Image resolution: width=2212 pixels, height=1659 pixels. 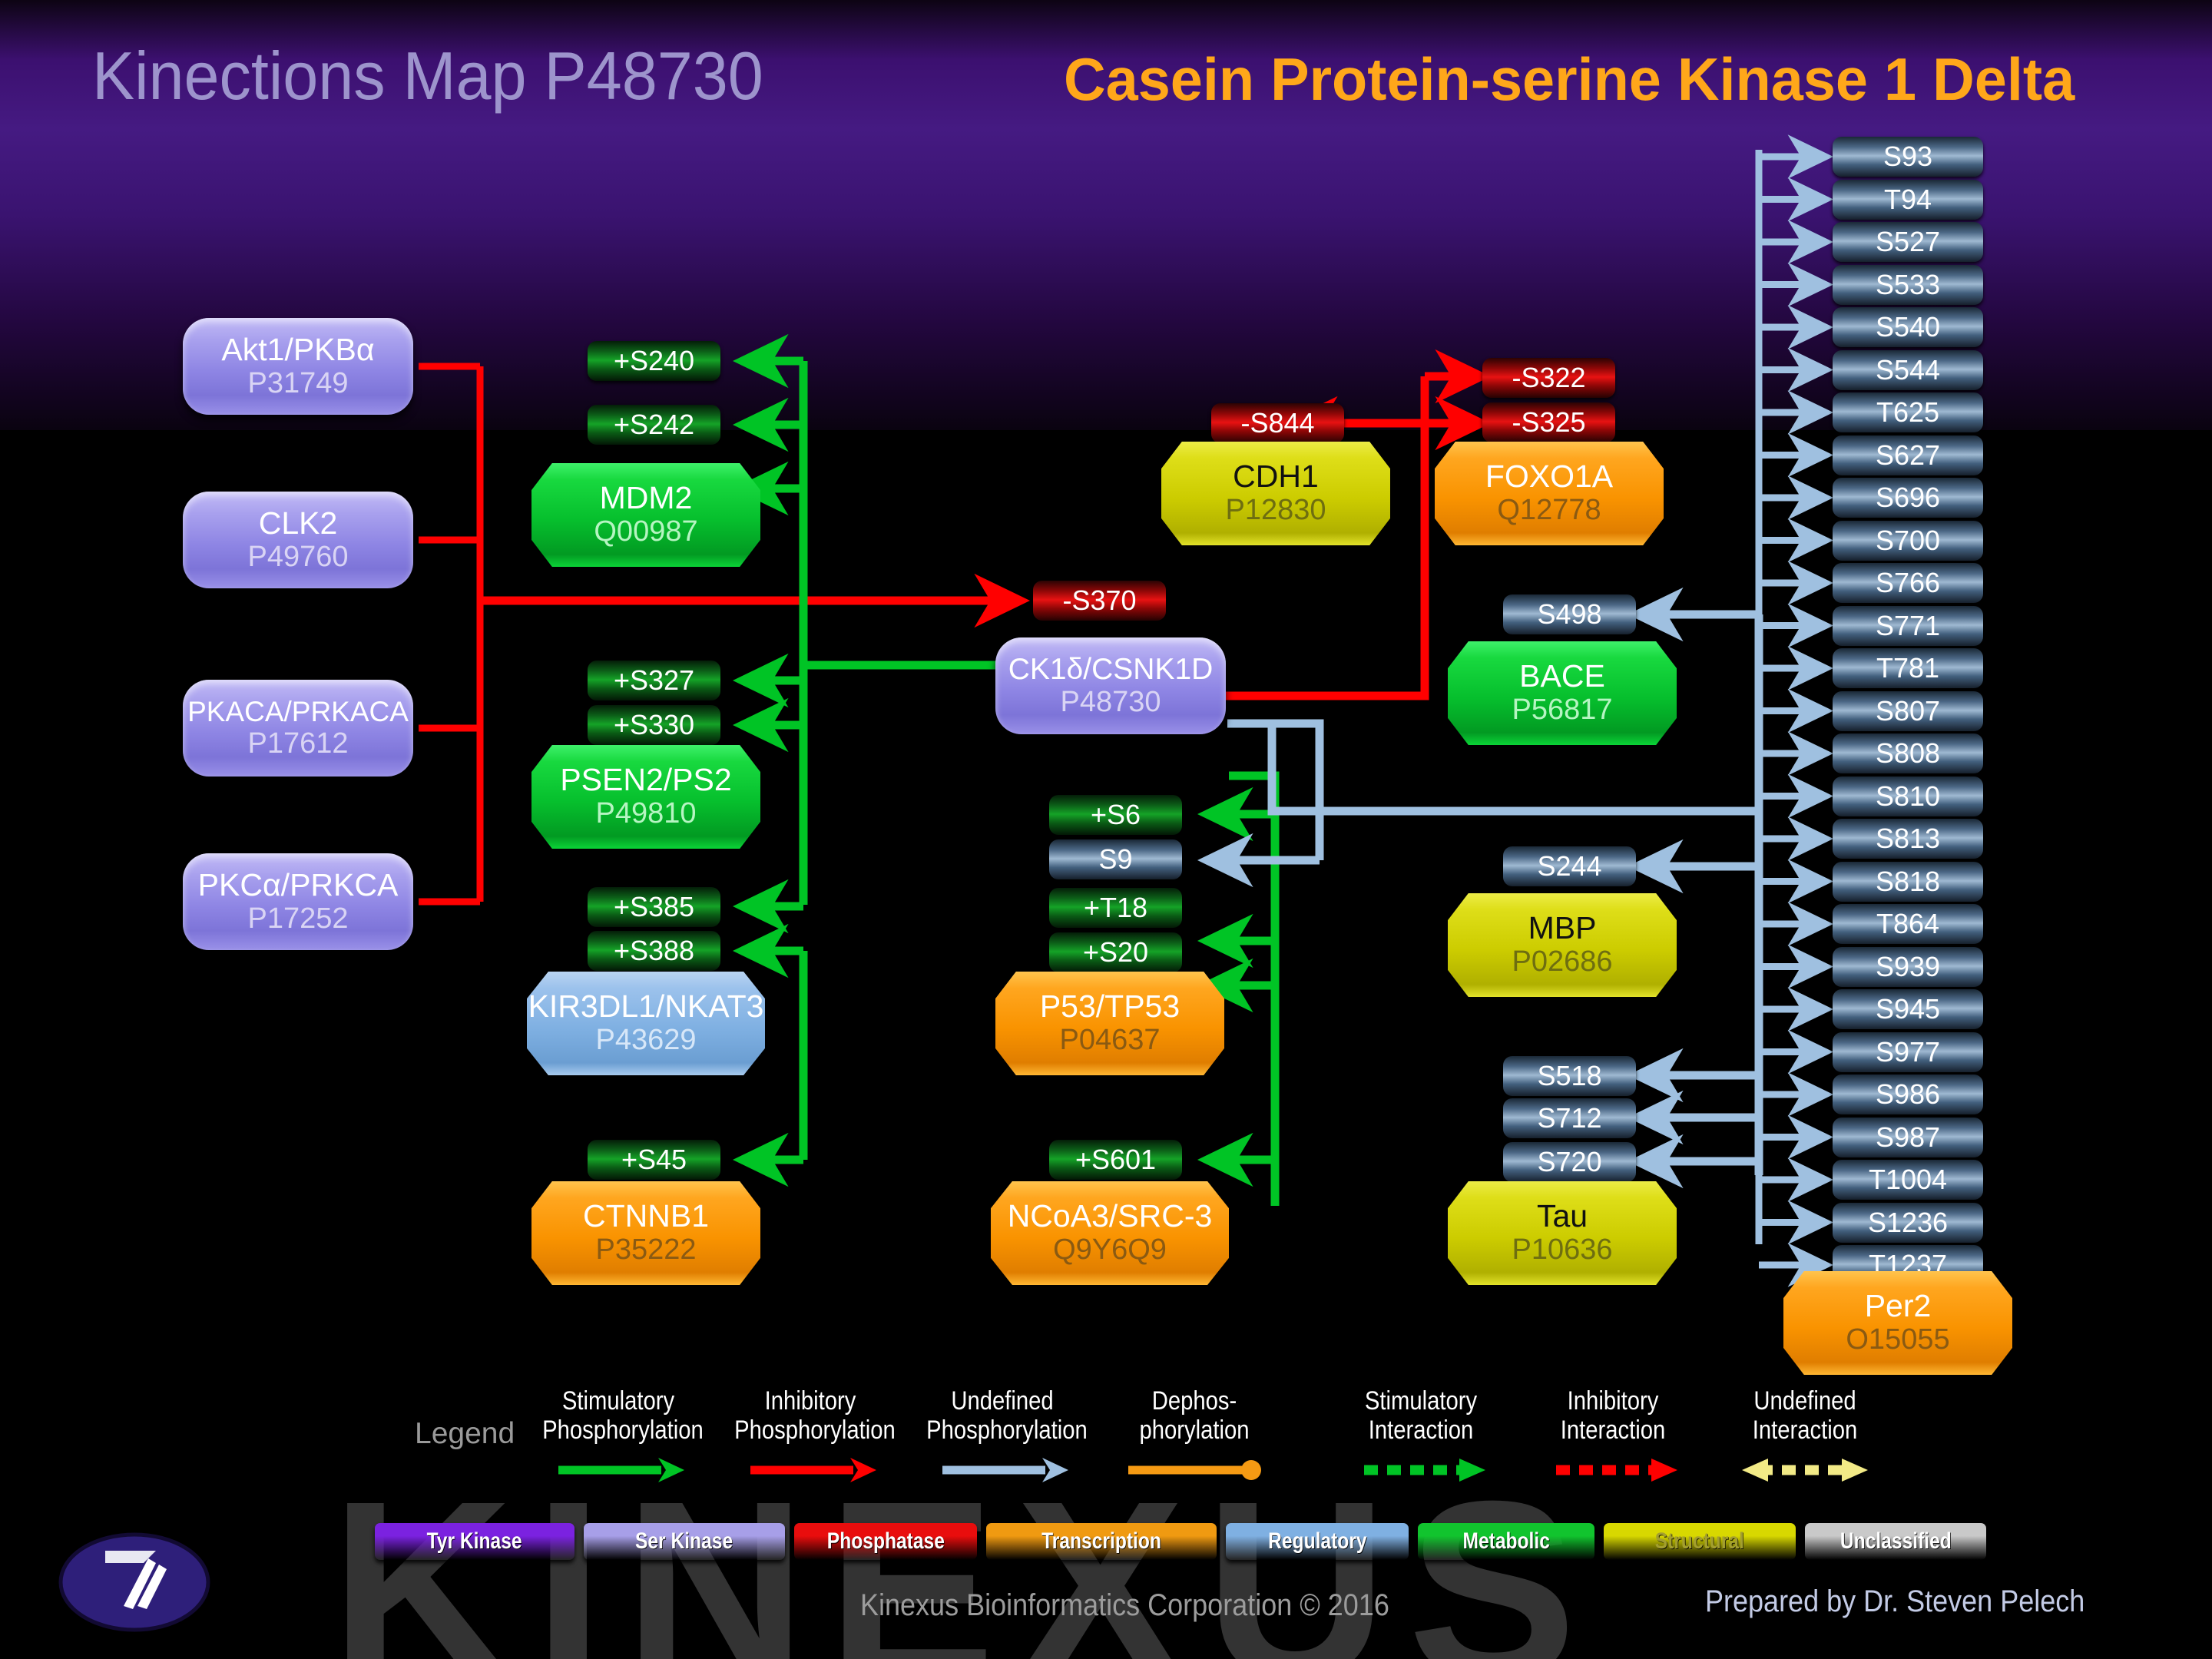 What do you see at coordinates (654, 725) in the screenshot?
I see `site-psen2-s330: +S330` at bounding box center [654, 725].